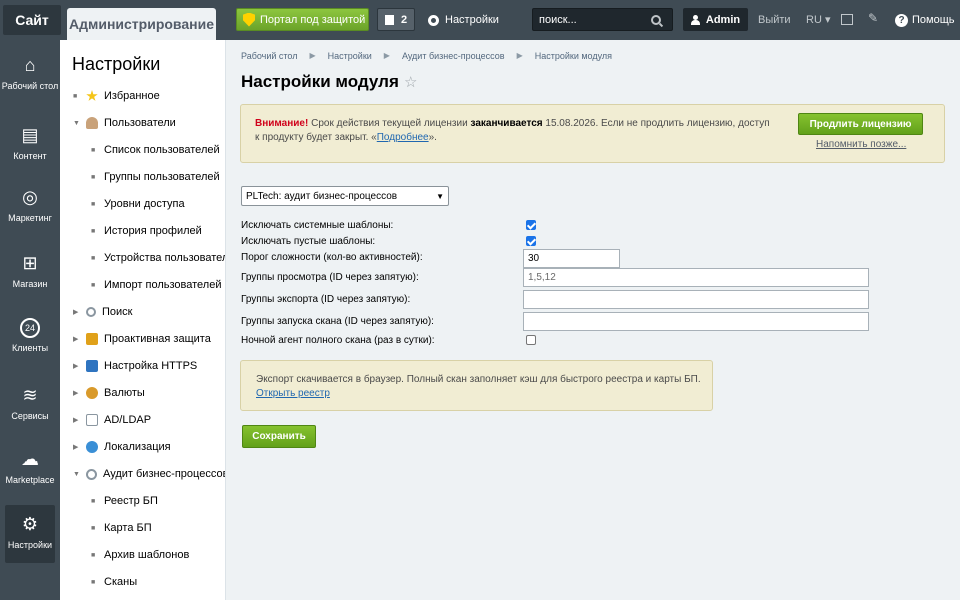 The image size is (960, 600). What do you see at coordinates (696, 299) in the screenshot?
I see `export-groups-input` at bounding box center [696, 299].